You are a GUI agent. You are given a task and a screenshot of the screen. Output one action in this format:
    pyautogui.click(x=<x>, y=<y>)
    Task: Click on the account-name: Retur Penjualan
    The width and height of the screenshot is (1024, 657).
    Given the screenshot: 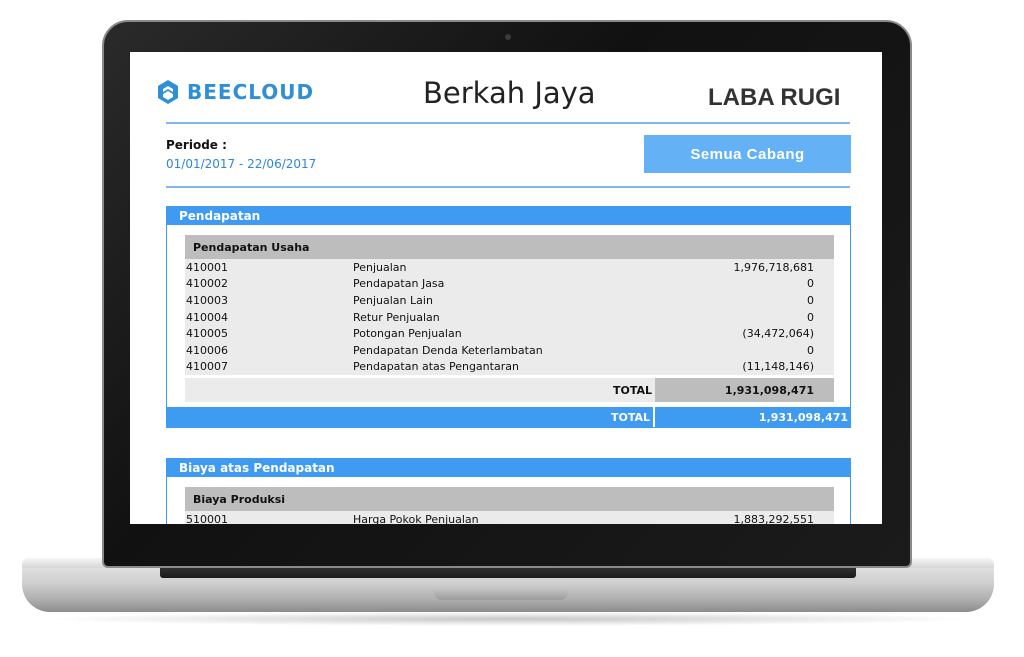 What is the action you would take?
    pyautogui.click(x=396, y=317)
    